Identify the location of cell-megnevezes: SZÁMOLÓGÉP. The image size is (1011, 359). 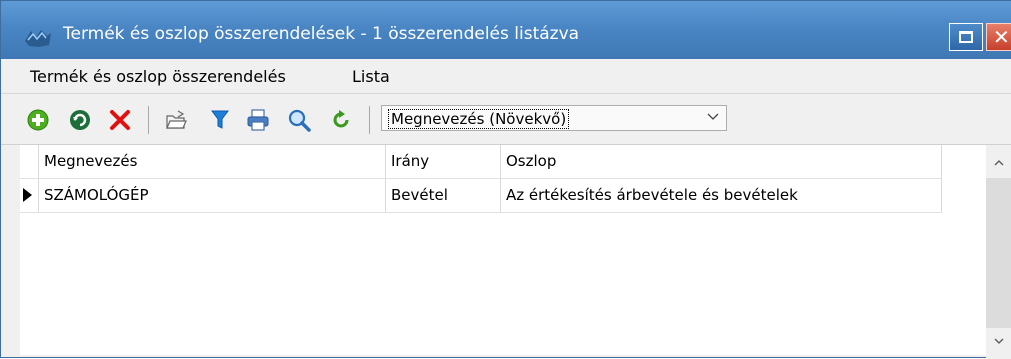
(212, 195).